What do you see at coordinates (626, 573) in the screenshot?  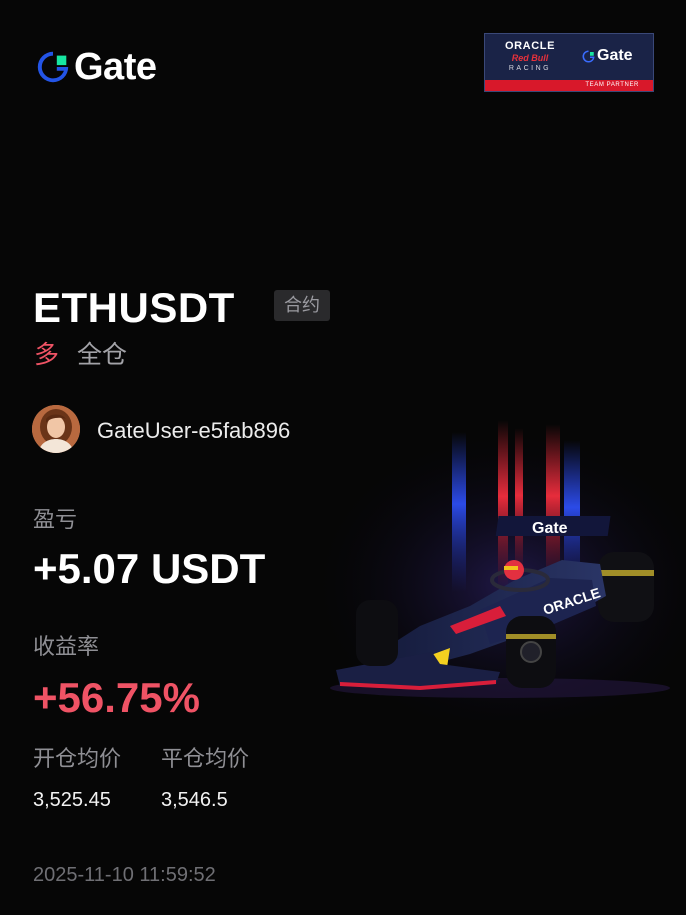 I see `rear-tyre-band` at bounding box center [626, 573].